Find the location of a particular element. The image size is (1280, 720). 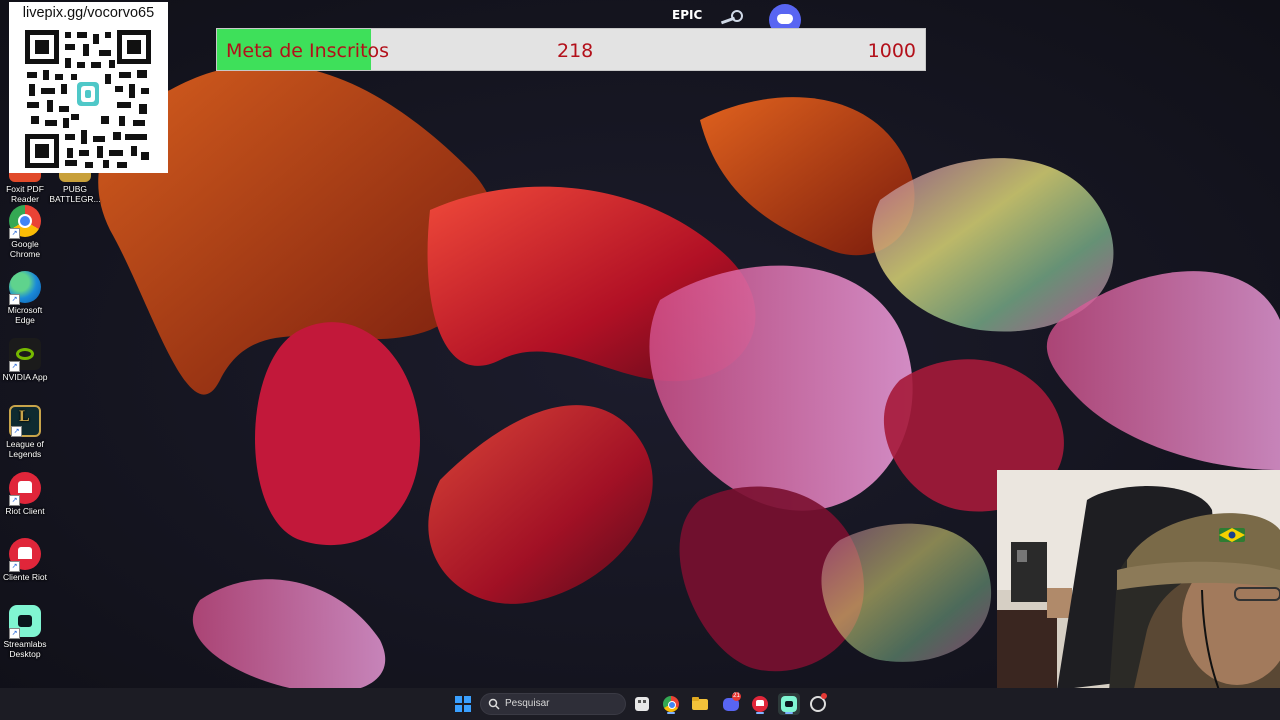

league-of-legends-icon: L ↗ is located at coordinates (25, 421).